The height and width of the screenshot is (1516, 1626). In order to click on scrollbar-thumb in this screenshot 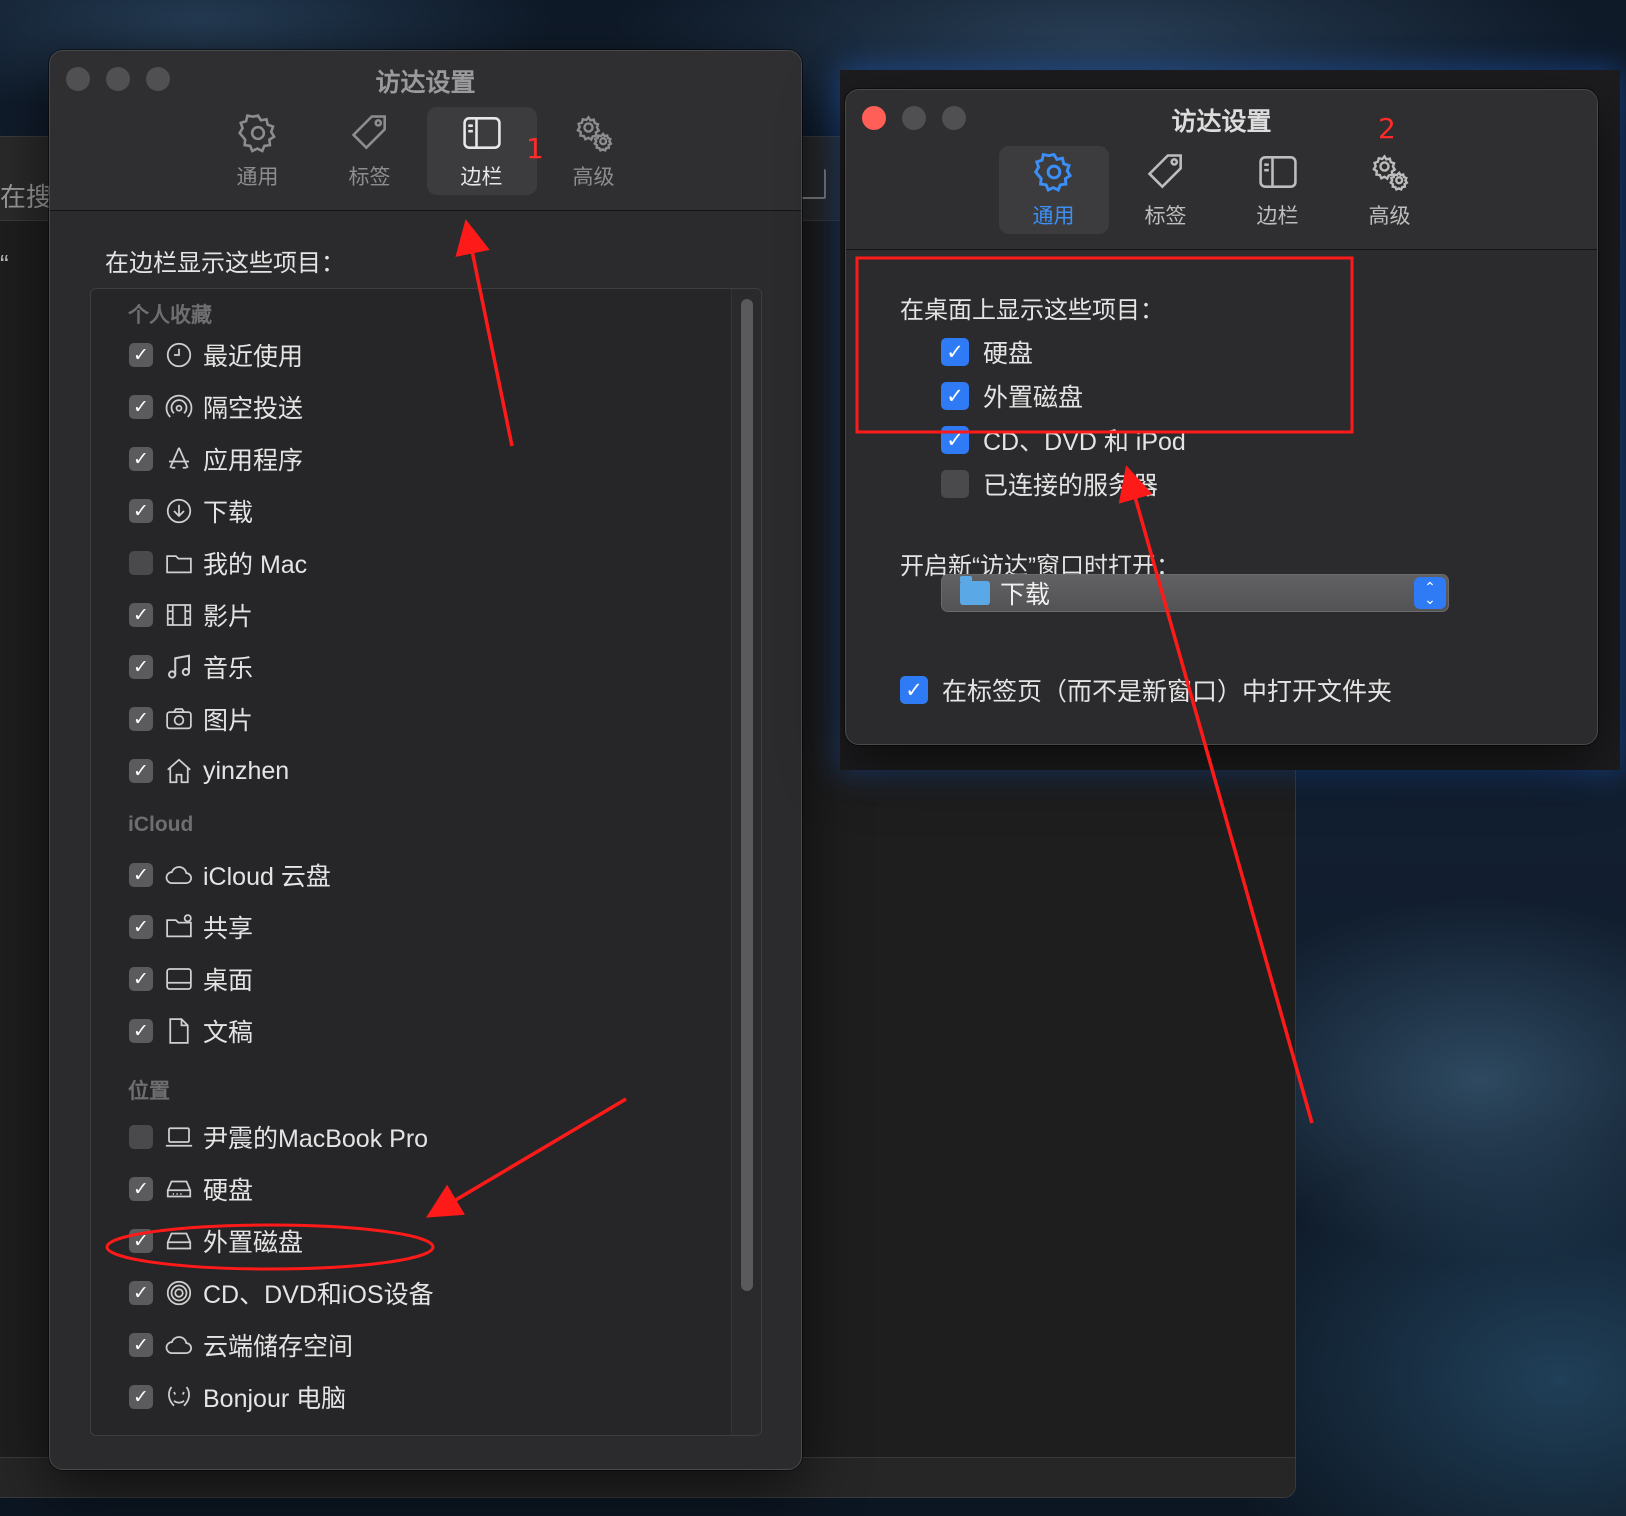, I will do `click(747, 795)`.